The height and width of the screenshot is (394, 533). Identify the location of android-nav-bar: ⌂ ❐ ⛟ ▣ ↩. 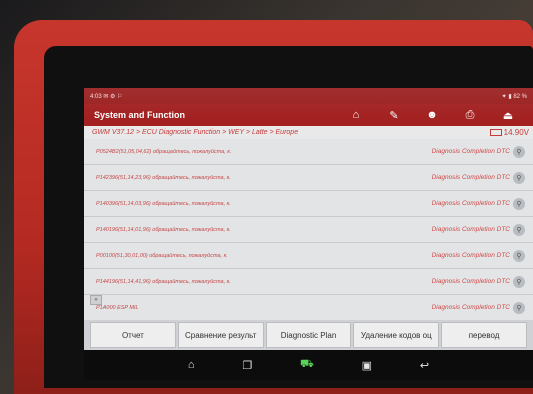
(308, 365).